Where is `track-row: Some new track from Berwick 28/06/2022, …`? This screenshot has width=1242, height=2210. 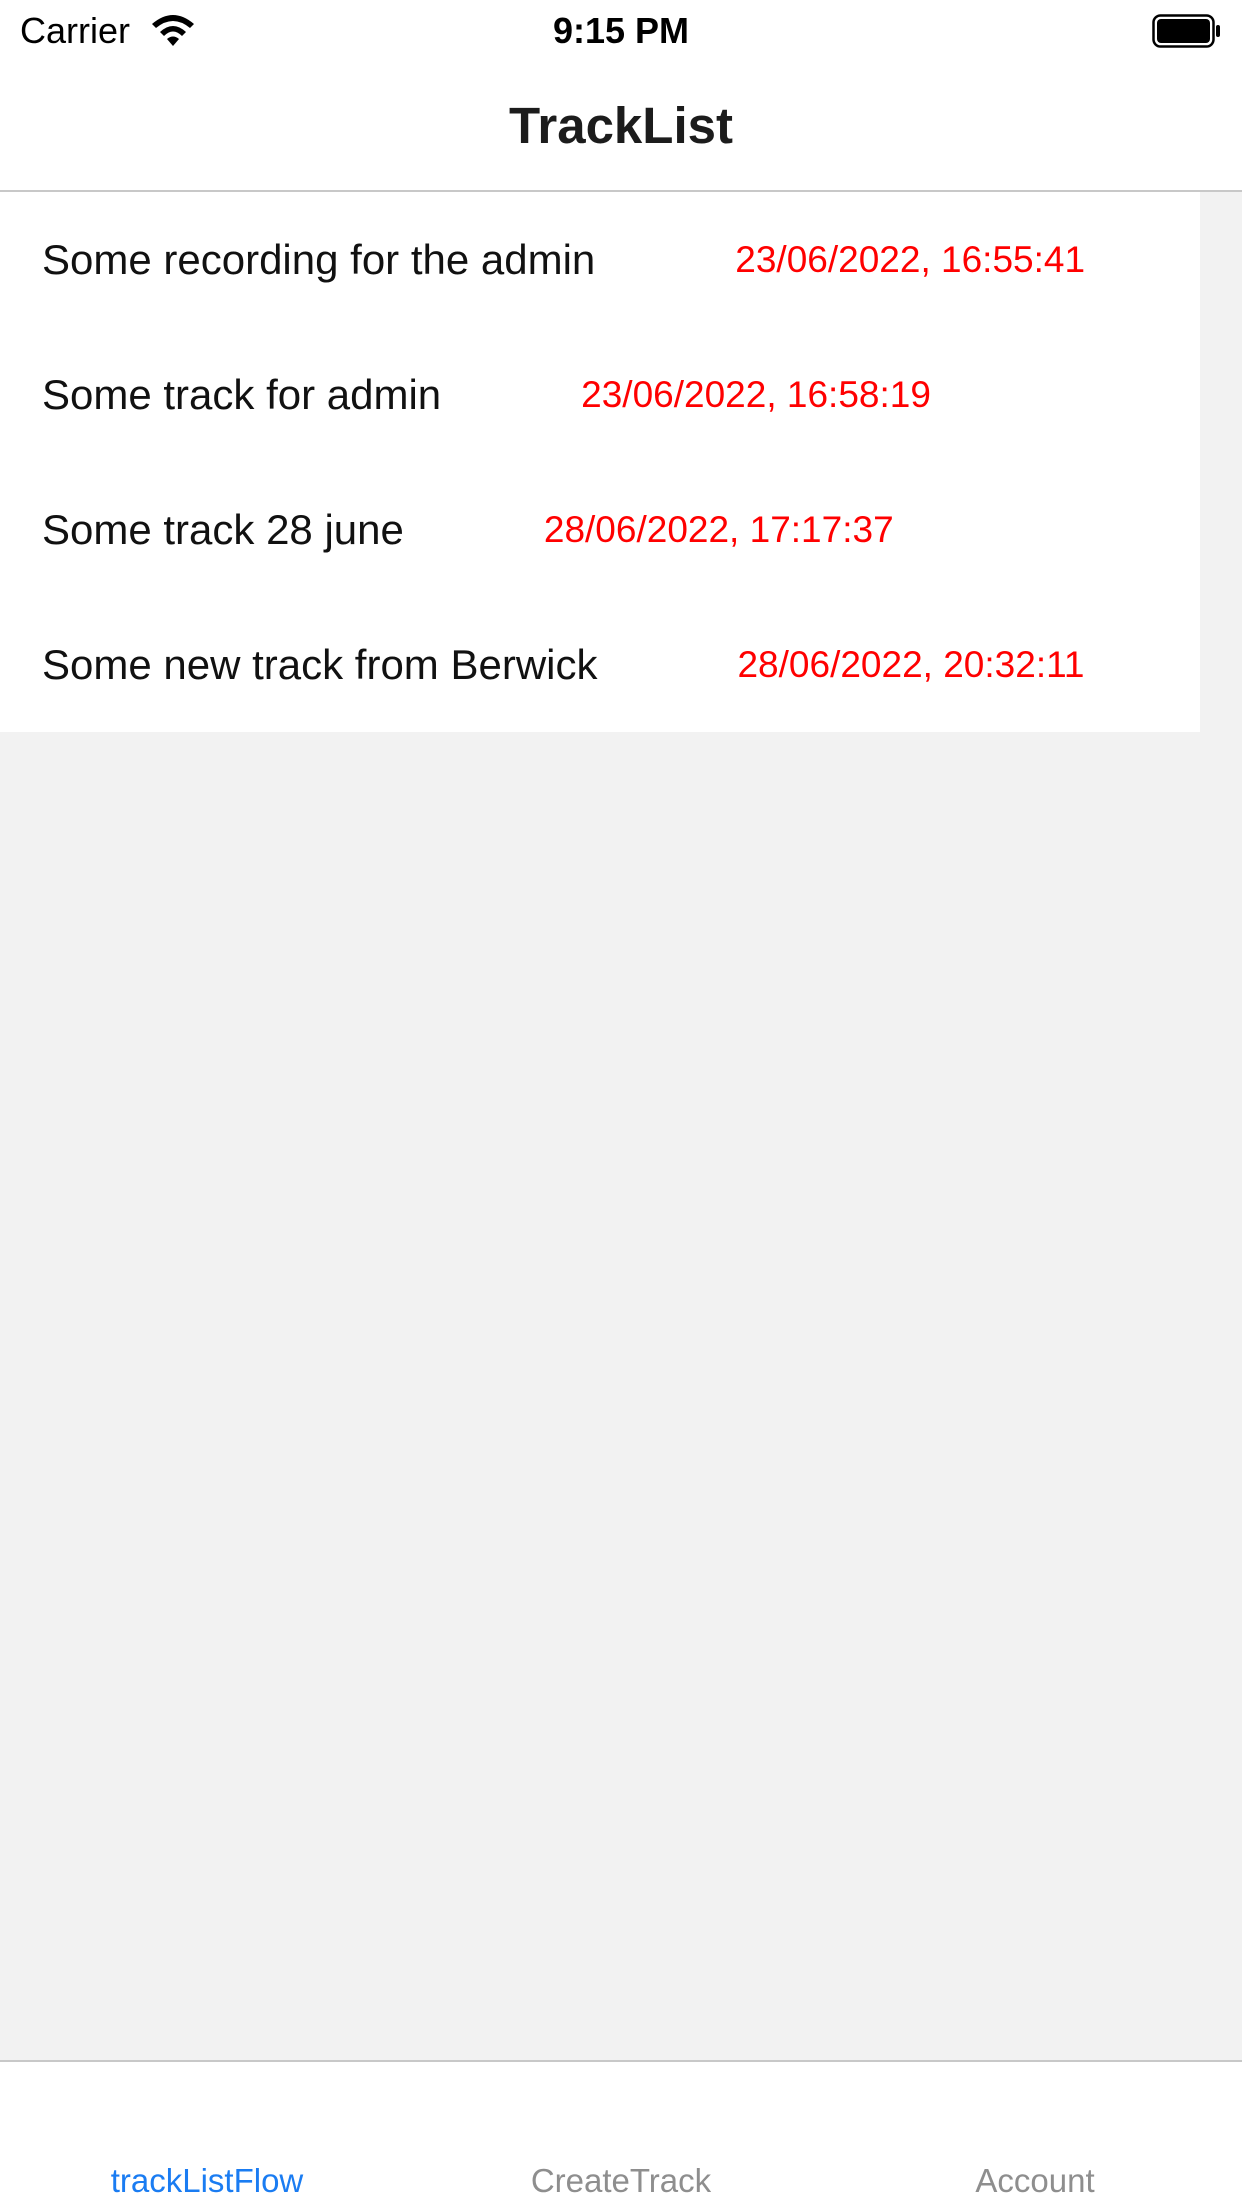
track-row: Some new track from Berwick 28/06/2022, … is located at coordinates (600, 664).